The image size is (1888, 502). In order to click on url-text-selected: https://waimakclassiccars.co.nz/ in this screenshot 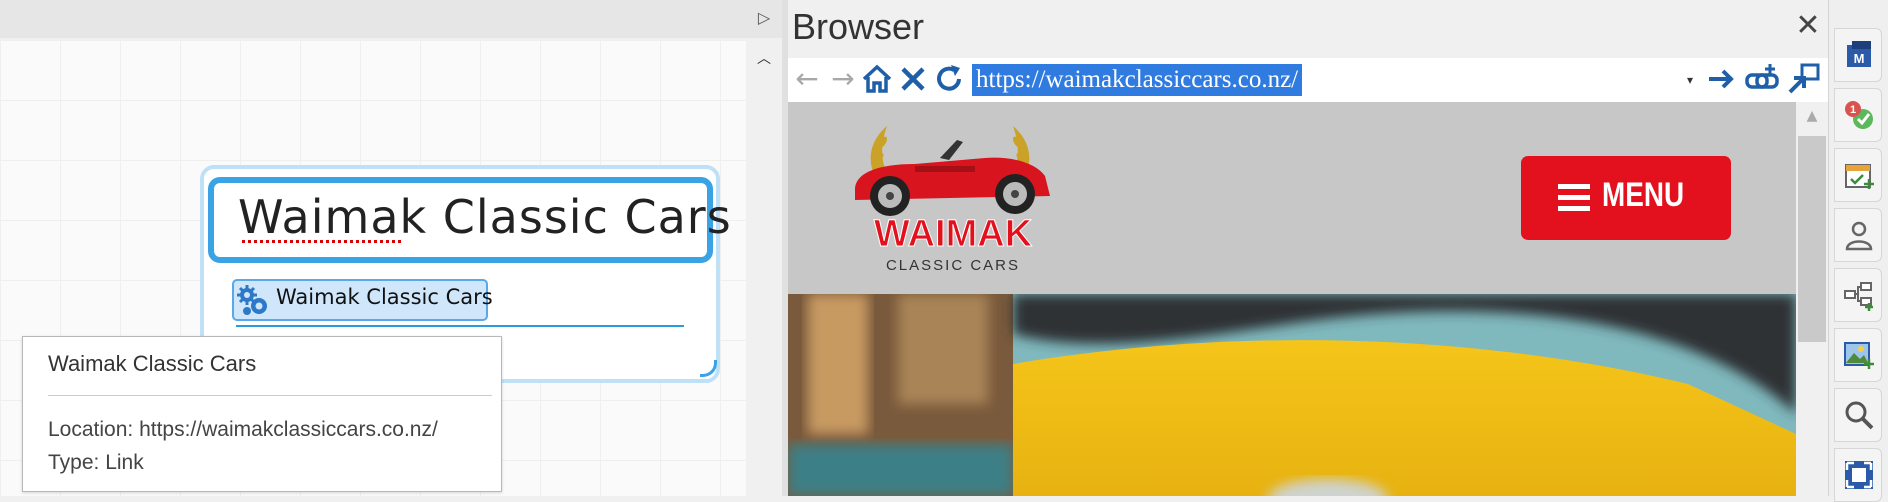, I will do `click(1137, 80)`.